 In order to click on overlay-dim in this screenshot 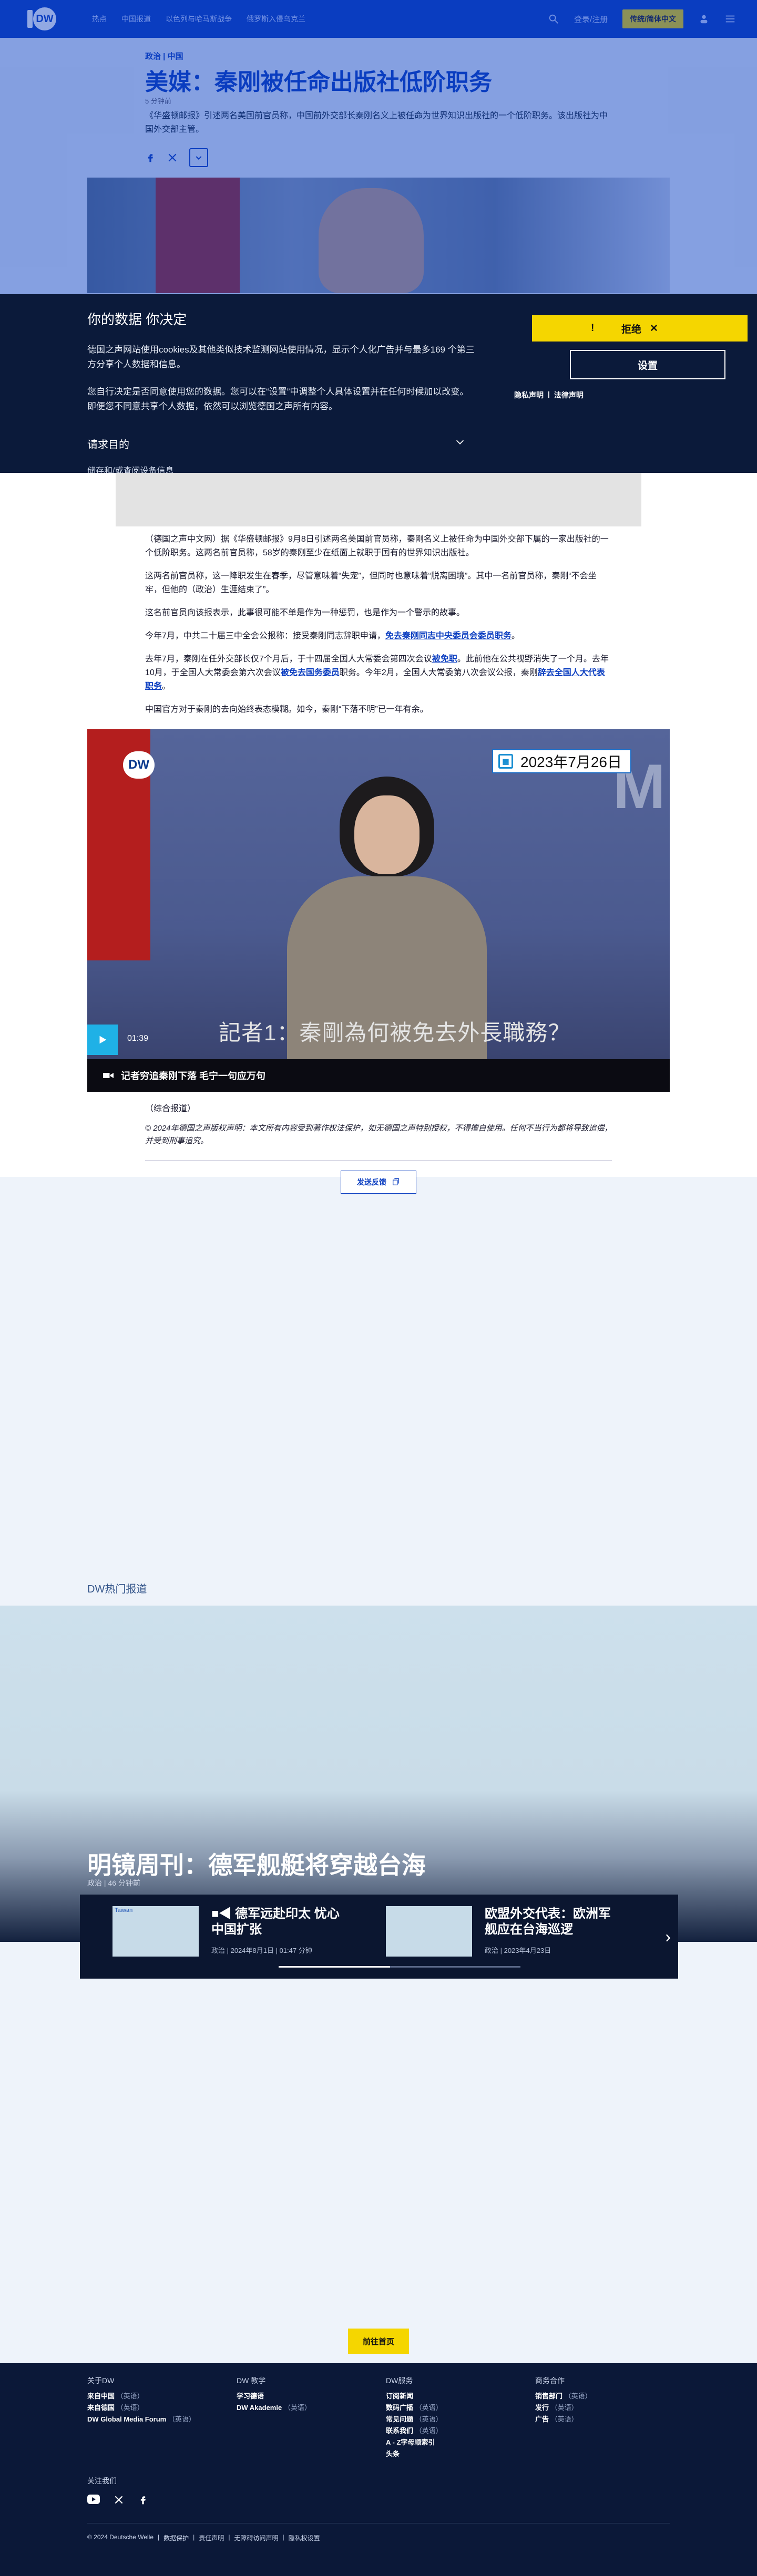, I will do `click(378, 147)`.